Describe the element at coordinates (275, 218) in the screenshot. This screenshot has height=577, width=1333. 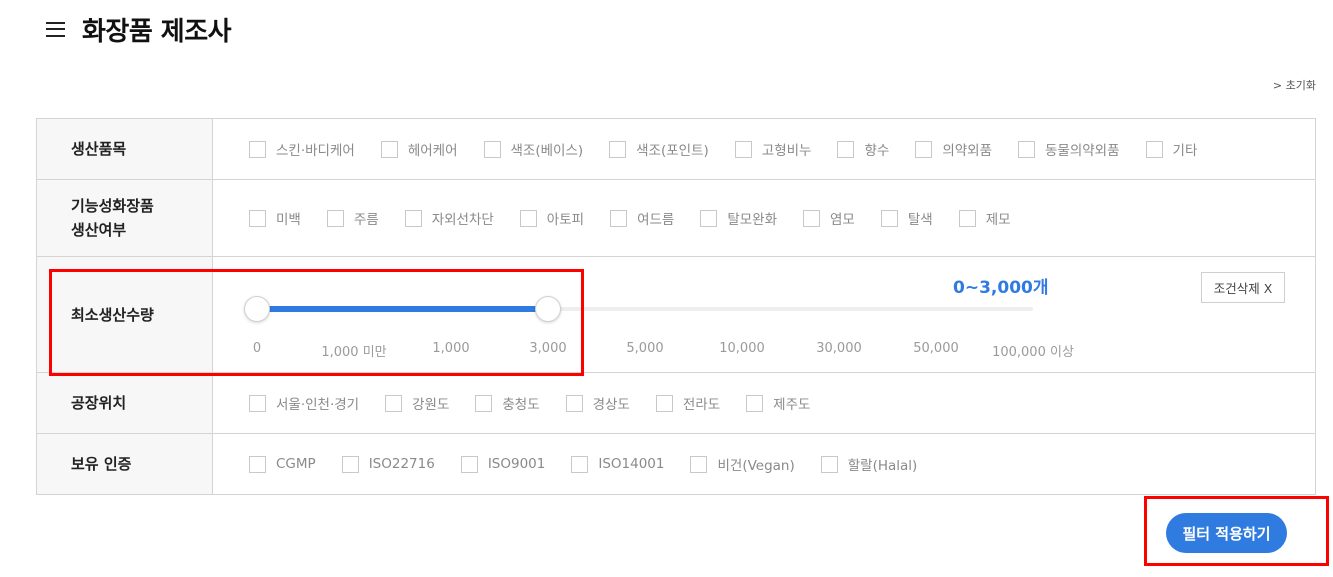
I see `filter-option: 미백` at that location.